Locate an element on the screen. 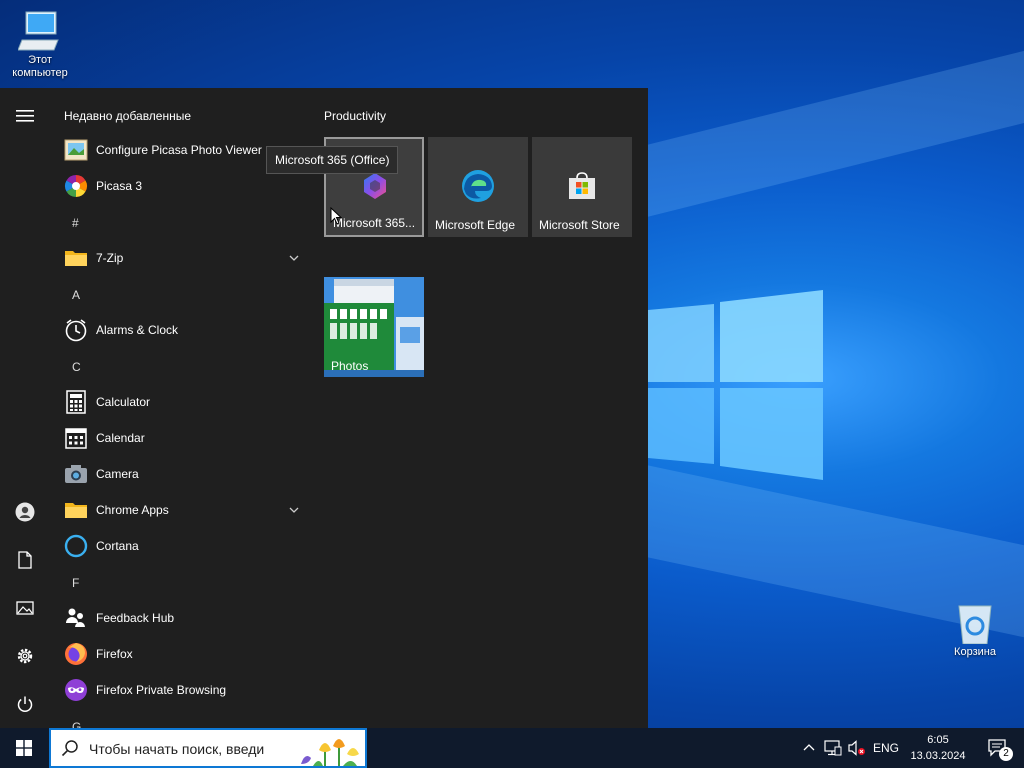 This screenshot has height=768, width=1024. app-item-cortana: Cortana is located at coordinates (181, 546).